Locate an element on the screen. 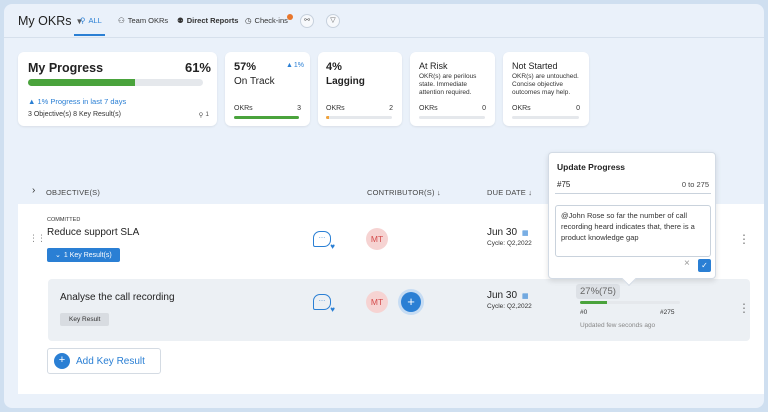  check-in-icon: ◷ is located at coordinates (248, 20).